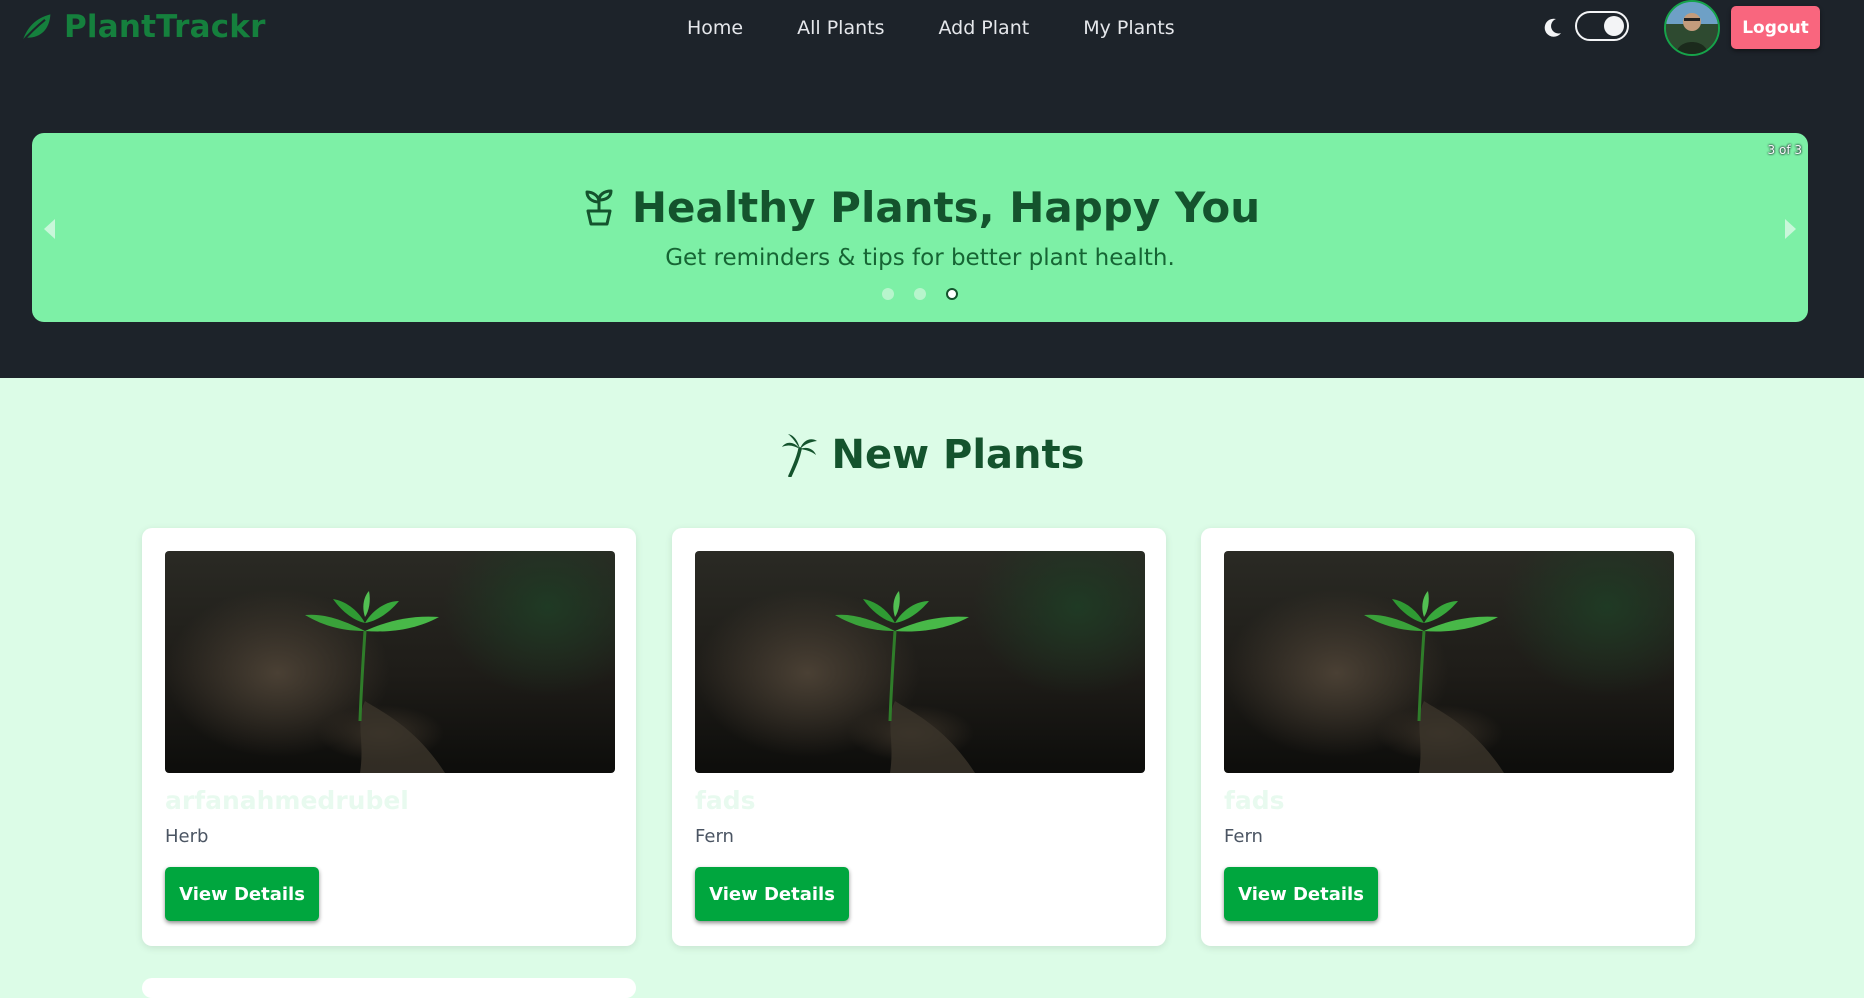  I want to click on toggle-knob, so click(1614, 26).